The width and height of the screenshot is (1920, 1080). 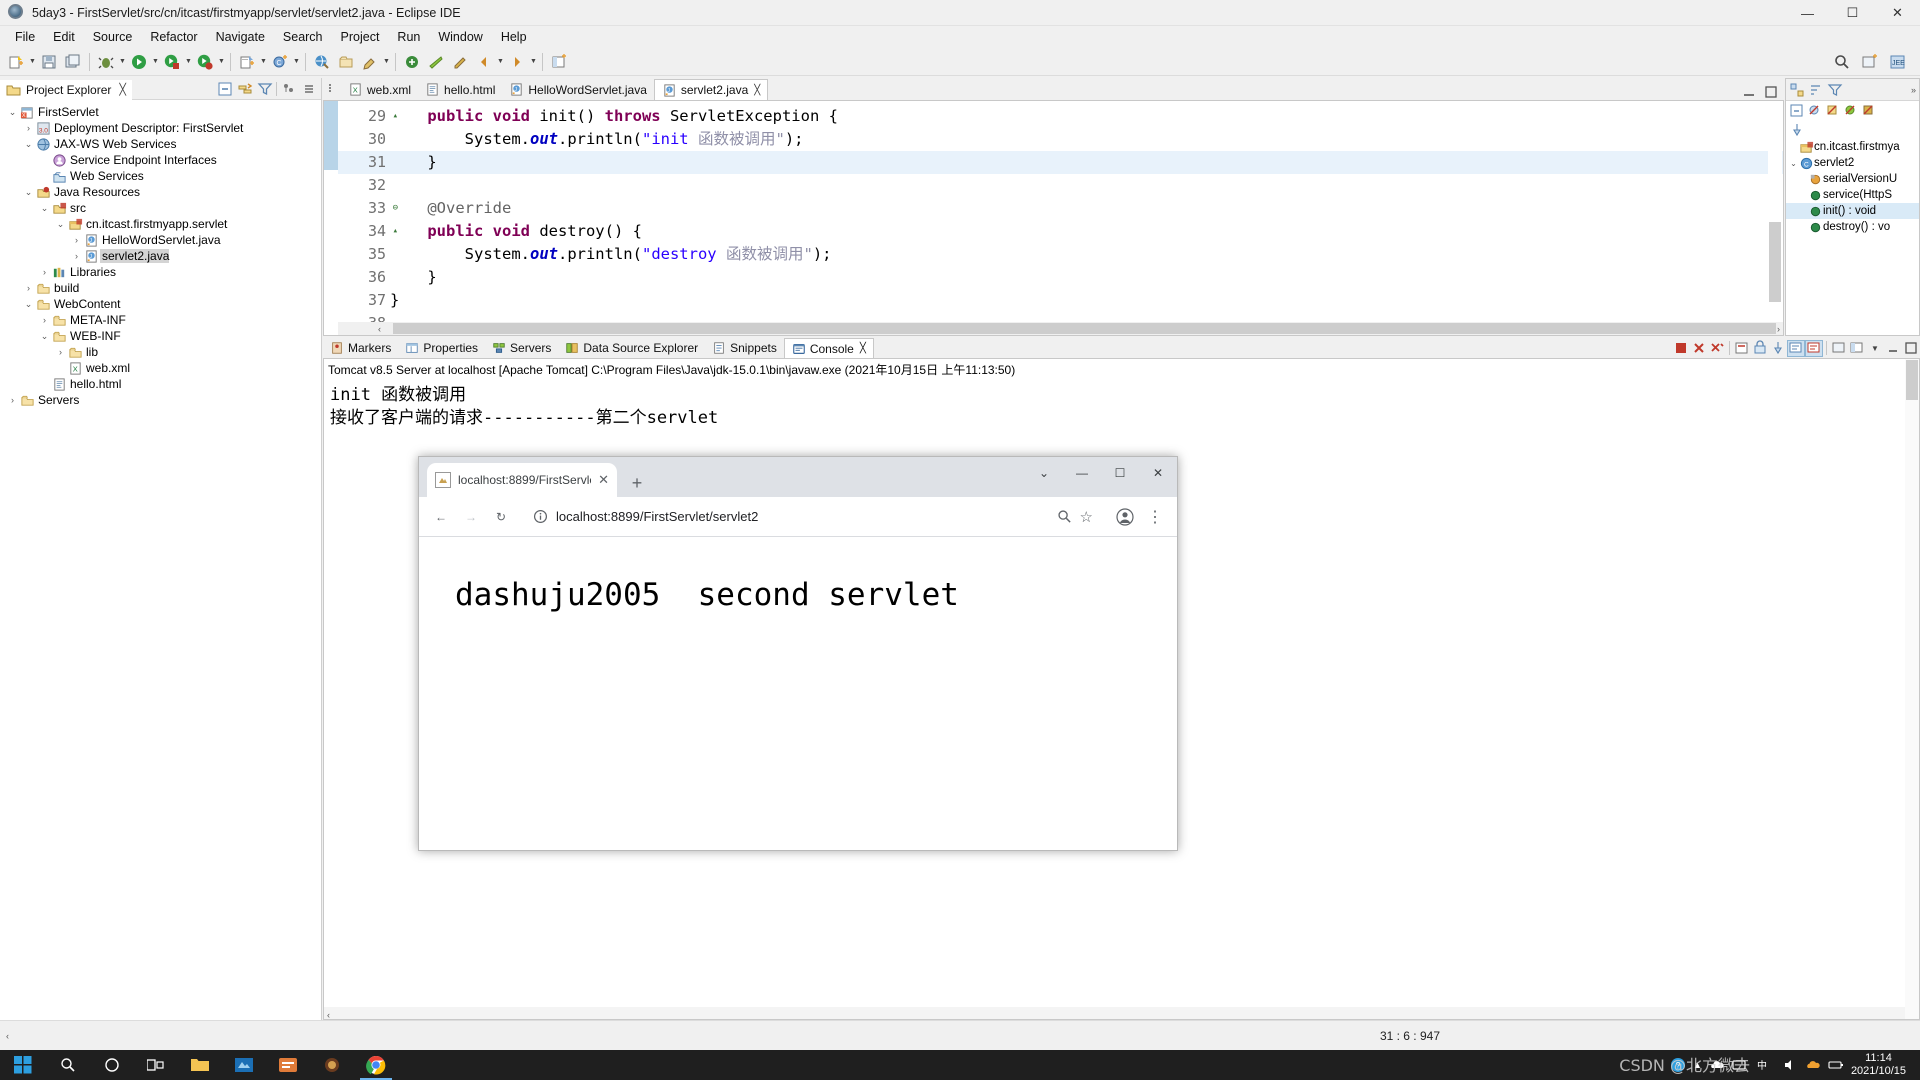 I want to click on console-horizontal-scrollbar: ‹, so click(x=1114, y=1013).